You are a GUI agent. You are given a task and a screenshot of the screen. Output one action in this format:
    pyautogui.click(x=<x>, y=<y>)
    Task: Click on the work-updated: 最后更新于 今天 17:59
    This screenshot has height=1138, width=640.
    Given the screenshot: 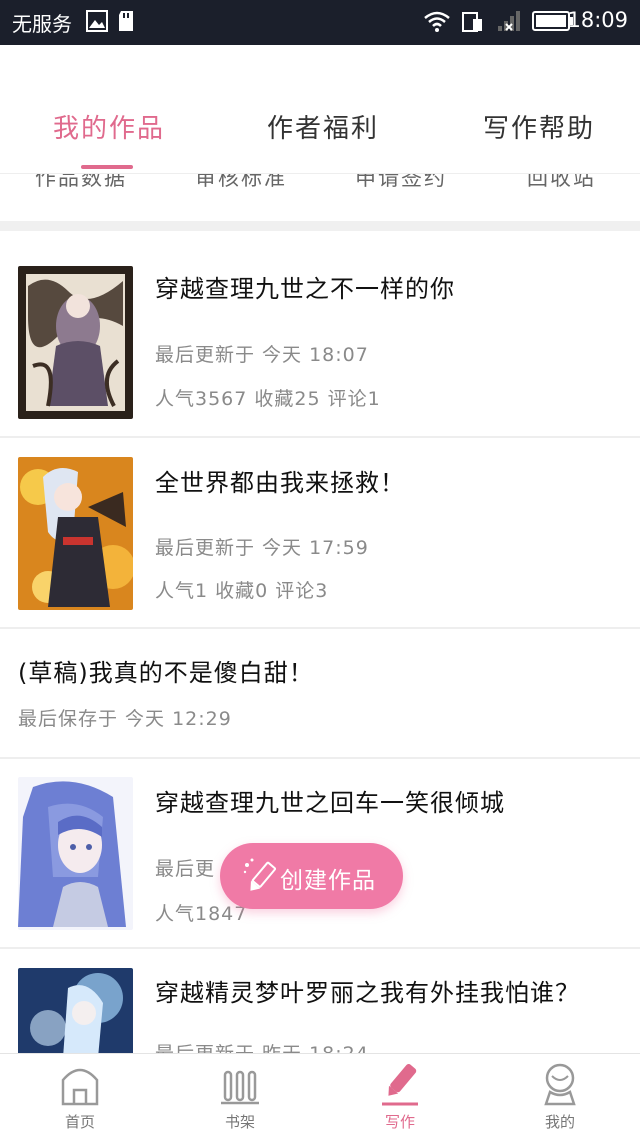 What is the action you would take?
    pyautogui.click(x=262, y=548)
    